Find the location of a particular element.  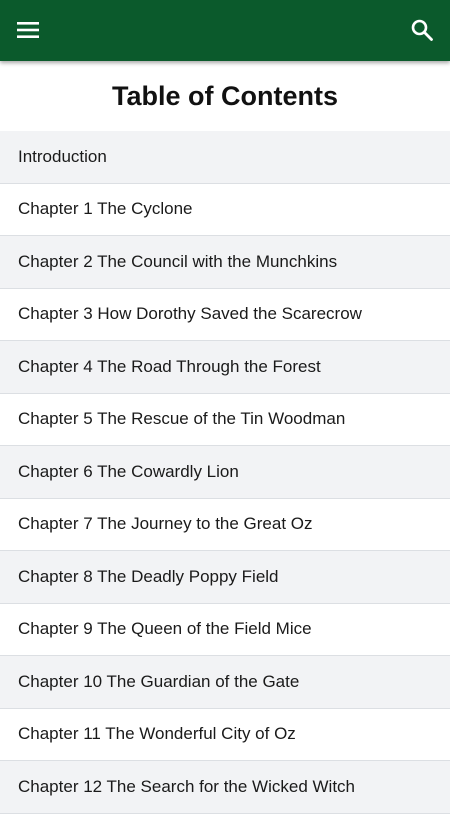

app-bar is located at coordinates (225, 30).